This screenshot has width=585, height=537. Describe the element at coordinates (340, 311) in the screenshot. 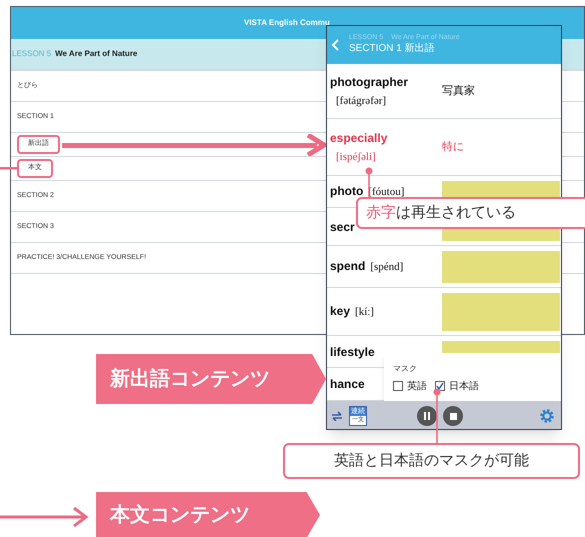

I see `english-word: key` at that location.